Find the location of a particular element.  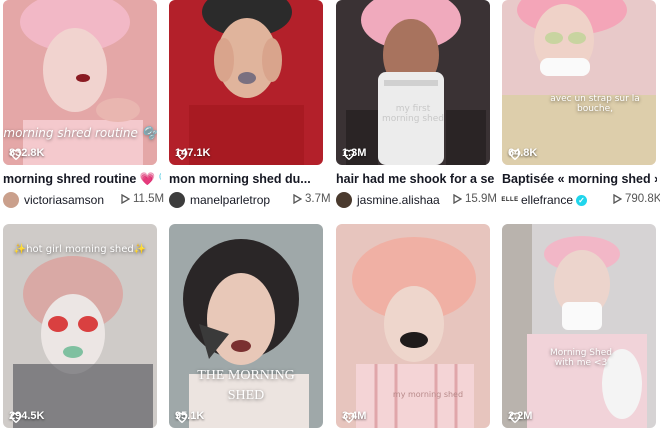

video-thumbnail: avec un strap sur la bouche, 64.8K is located at coordinates (579, 82).